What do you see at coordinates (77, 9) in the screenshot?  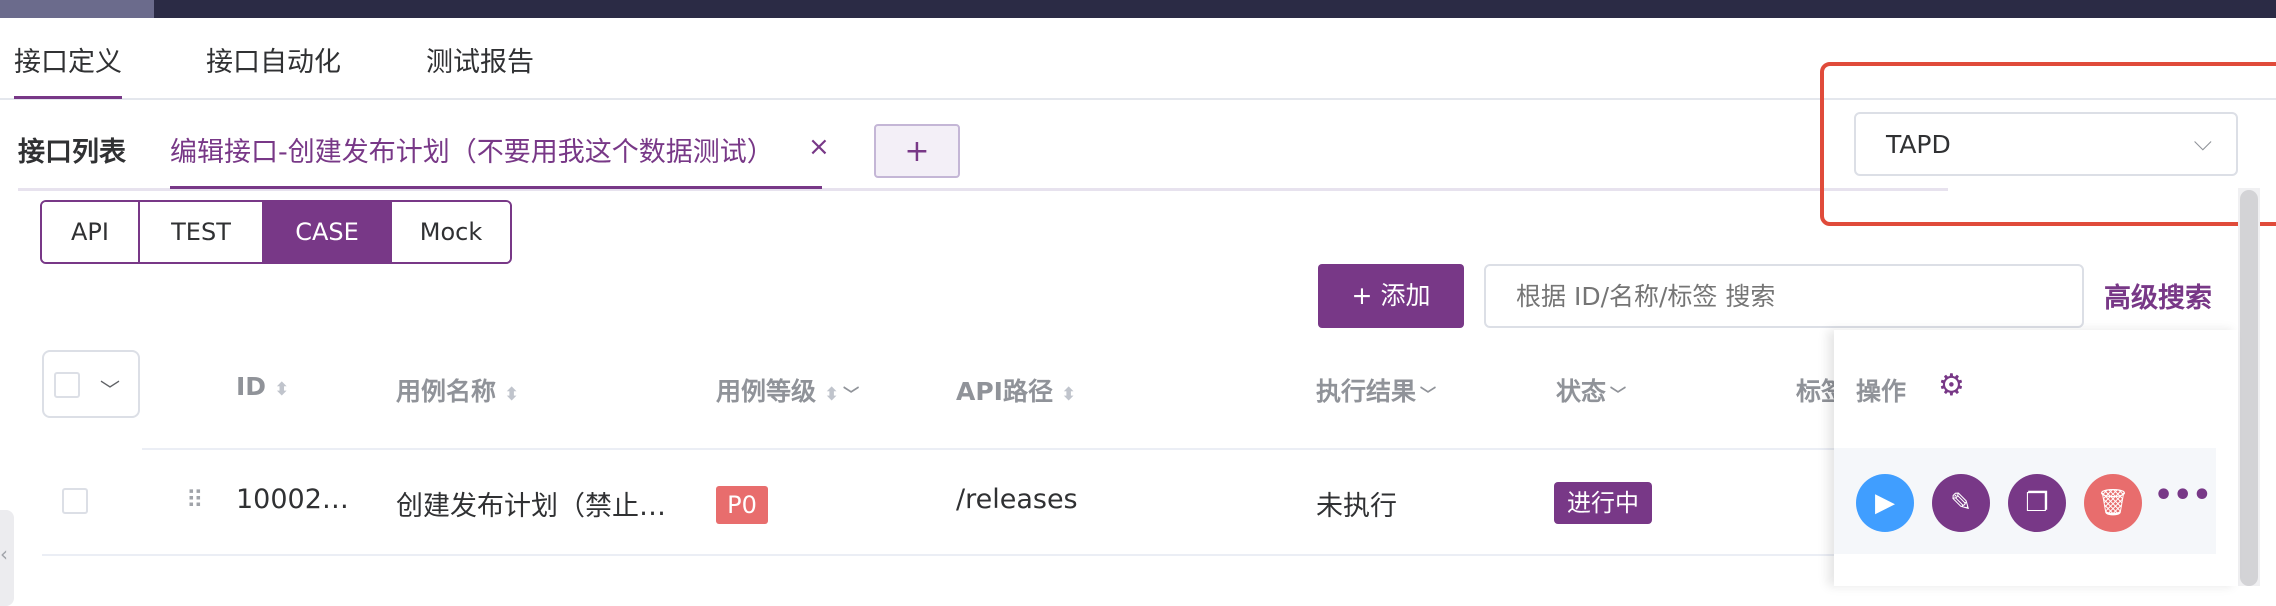 I see `top-nav-active-item` at bounding box center [77, 9].